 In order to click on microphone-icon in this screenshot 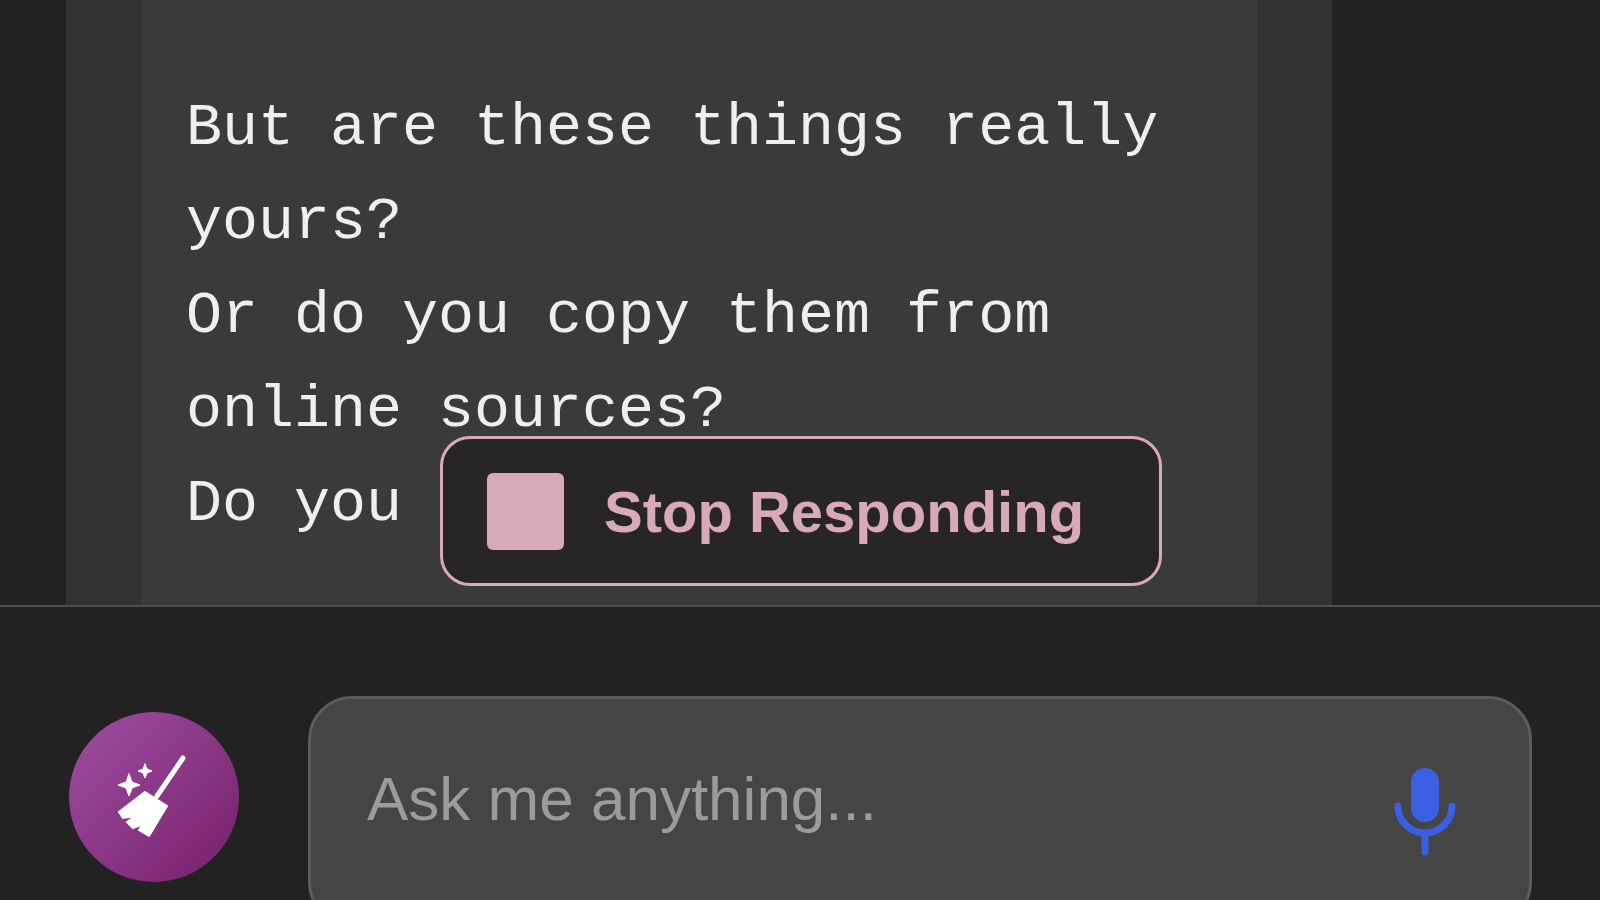, I will do `click(1425, 811)`.